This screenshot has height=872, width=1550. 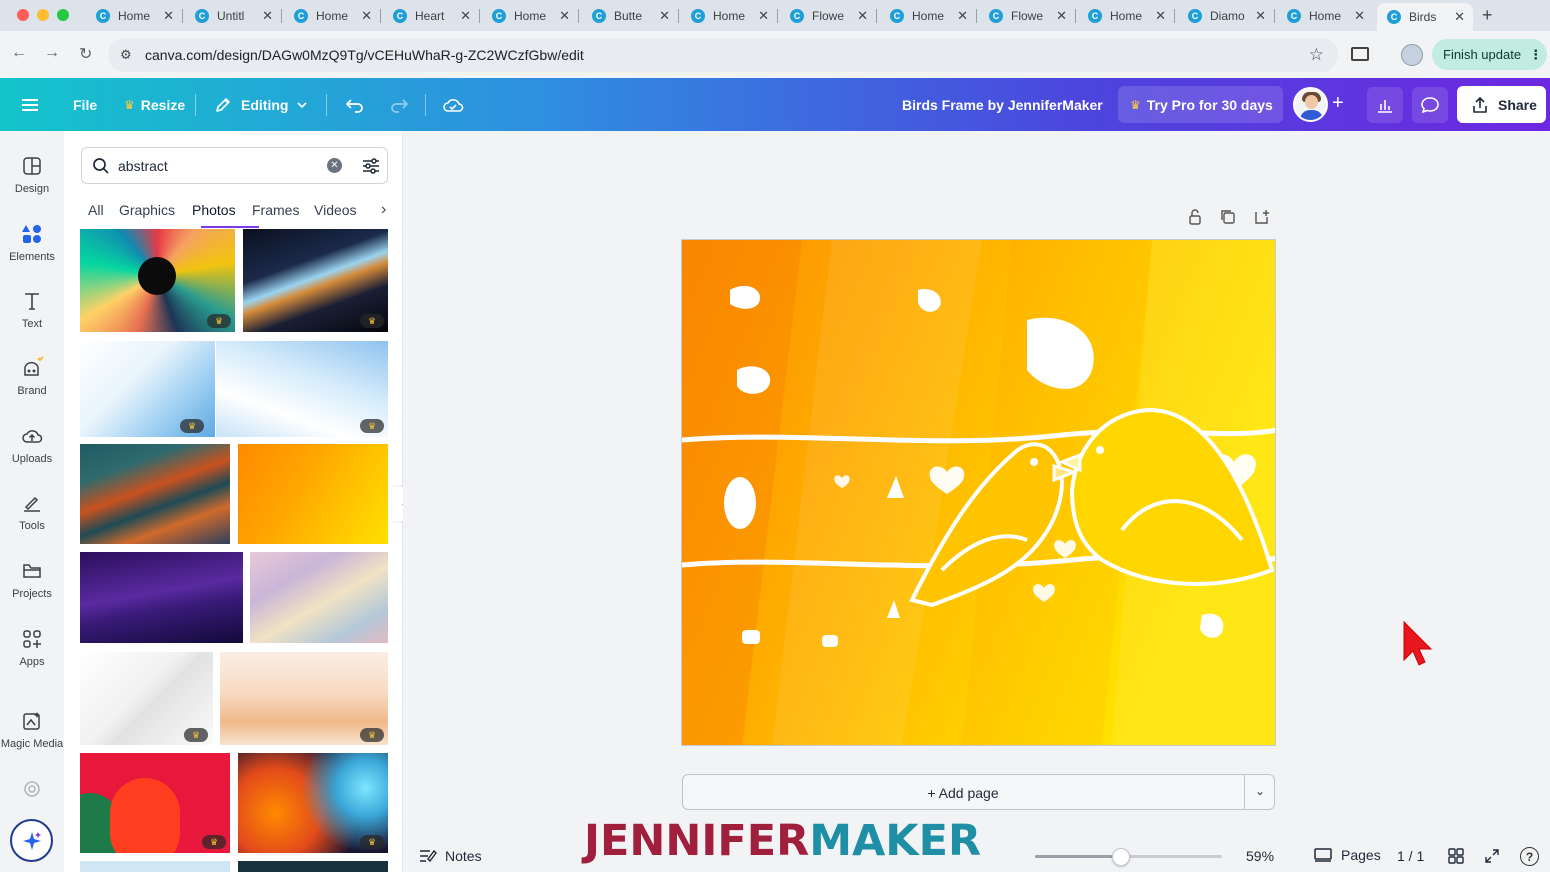 I want to click on share-button: Share, so click(x=1501, y=104).